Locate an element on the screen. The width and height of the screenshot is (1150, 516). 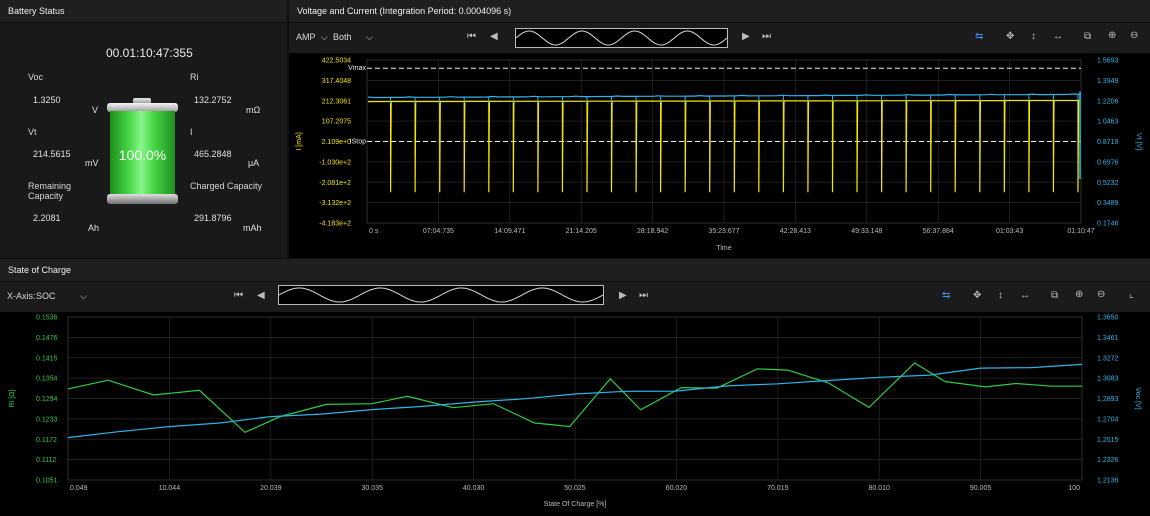
y-left-tick-label: 422.5034 is located at coordinates (336, 61).